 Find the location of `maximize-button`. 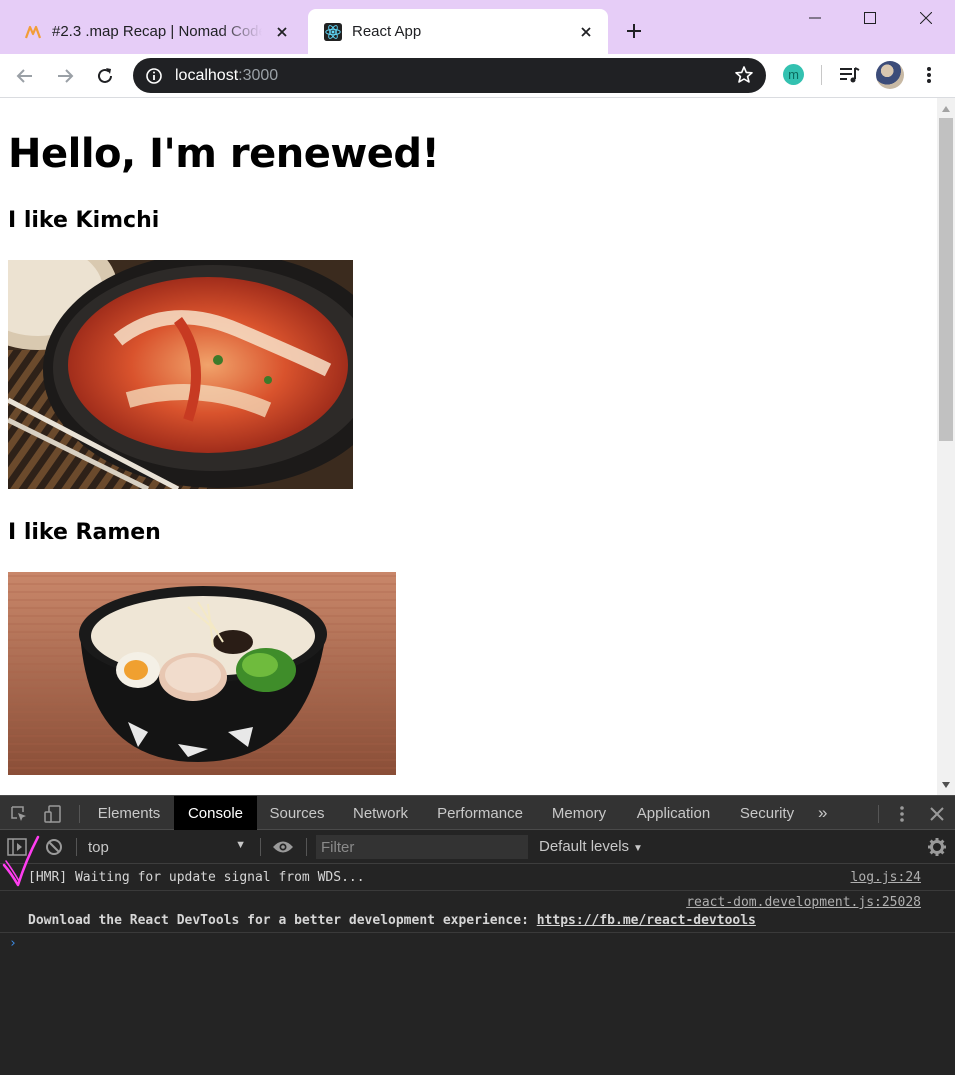

maximize-button is located at coordinates (870, 18).